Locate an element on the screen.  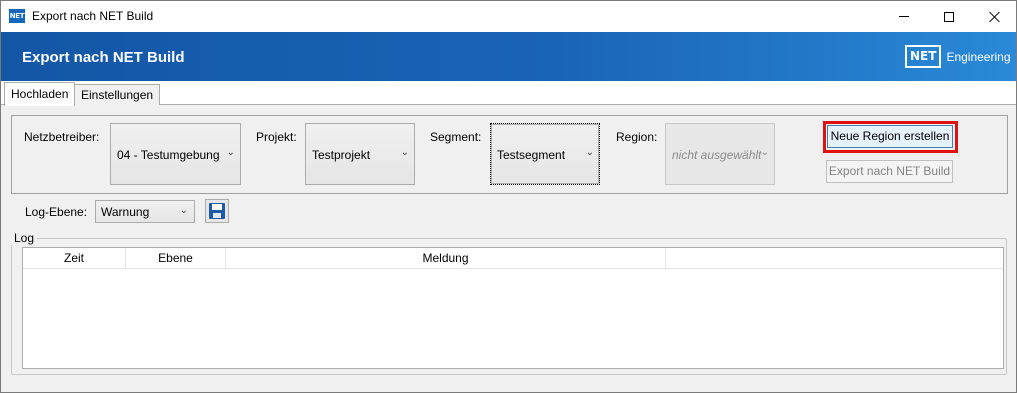
netzbetreiber-select: 04 - Testumgebung ⌄ is located at coordinates (175, 154).